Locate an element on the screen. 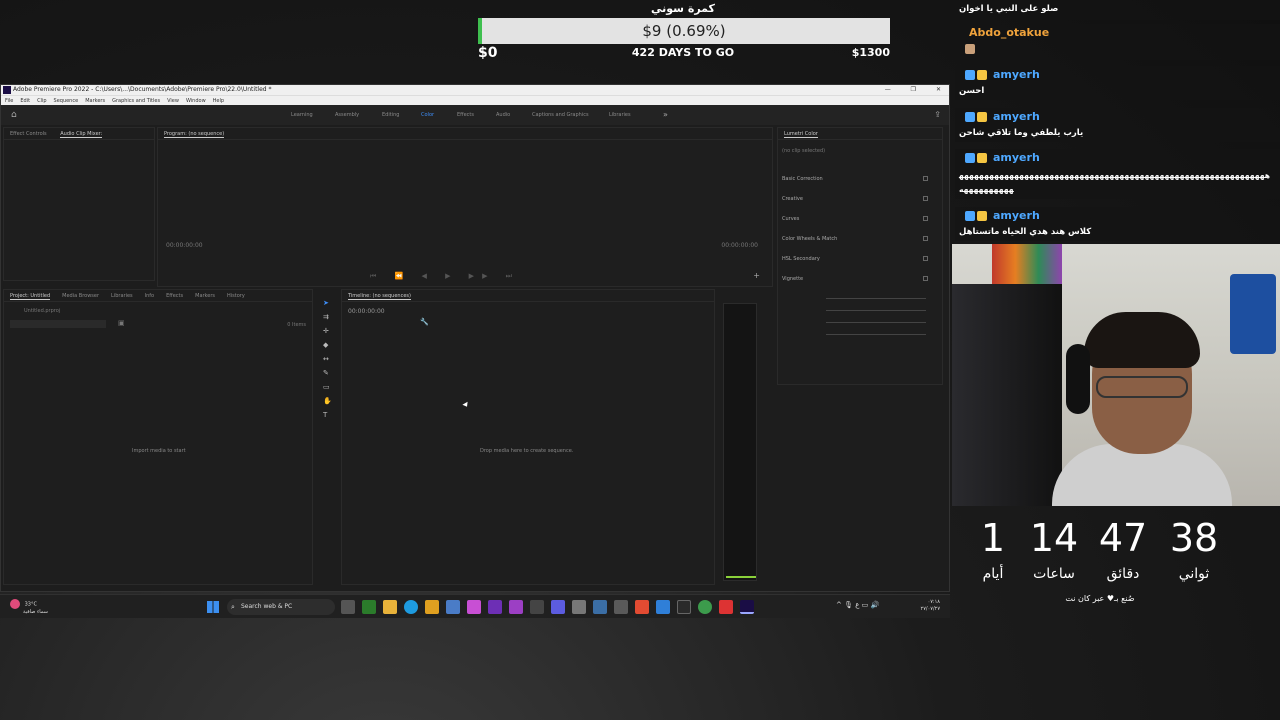  project-tab: Media Browser is located at coordinates (80, 296).